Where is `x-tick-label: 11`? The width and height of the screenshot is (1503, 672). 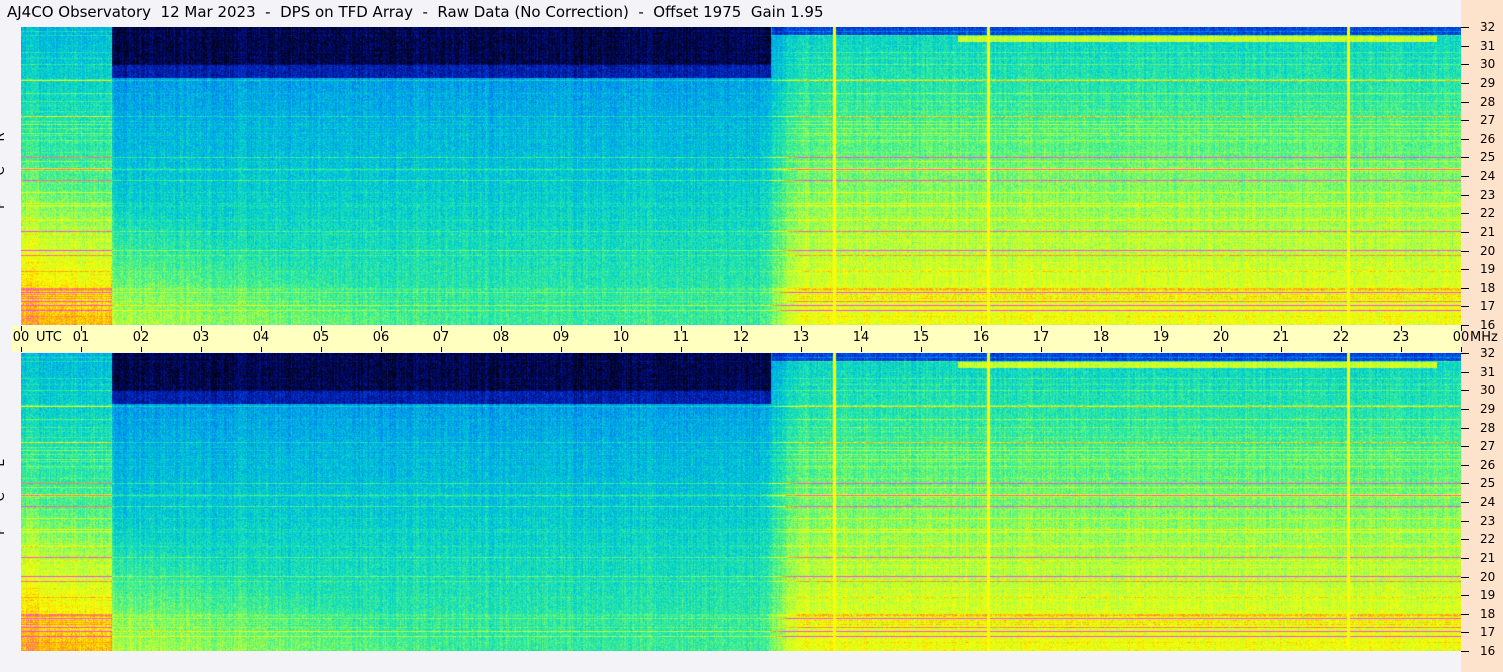 x-tick-label: 11 is located at coordinates (681, 337).